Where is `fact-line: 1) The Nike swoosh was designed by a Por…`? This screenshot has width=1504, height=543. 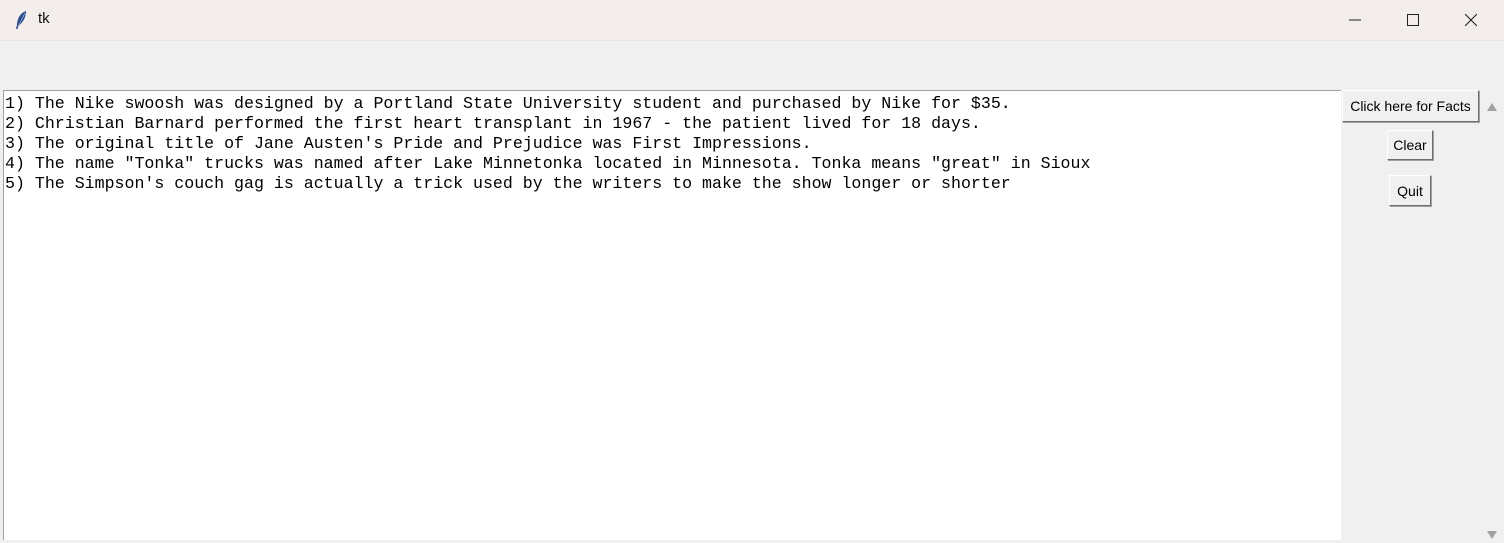
fact-line: 1) The Nike swoosh was designed by a Por… is located at coordinates (508, 103).